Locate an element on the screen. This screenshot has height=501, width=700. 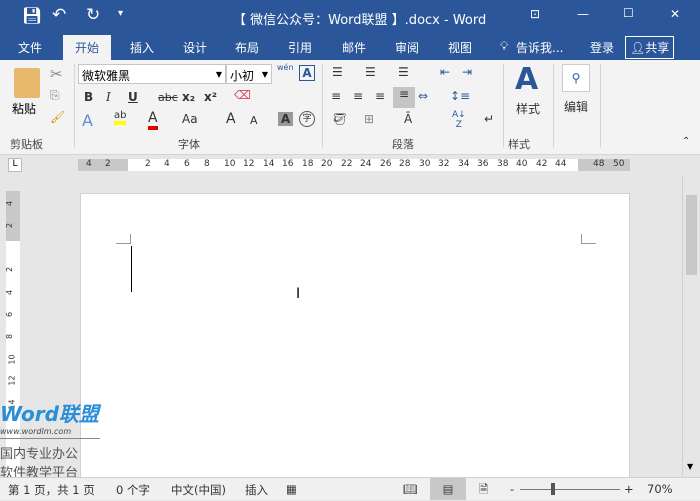
character-shading-button: A is located at coordinates (285, 119).